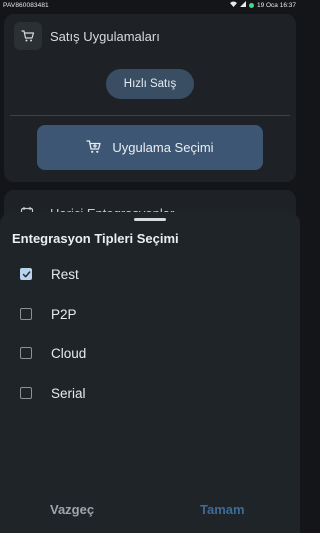 This screenshot has height=533, width=320. What do you see at coordinates (251, 5) in the screenshot?
I see `location-indicator-icon` at bounding box center [251, 5].